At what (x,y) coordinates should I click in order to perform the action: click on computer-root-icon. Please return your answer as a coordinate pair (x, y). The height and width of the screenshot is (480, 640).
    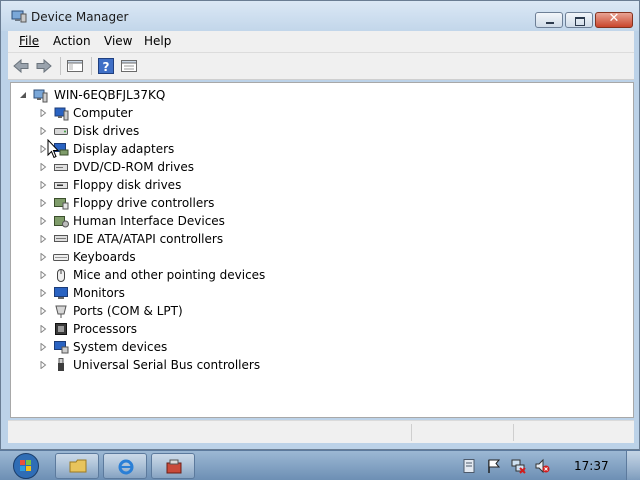
    Looking at the image, I should click on (40, 96).